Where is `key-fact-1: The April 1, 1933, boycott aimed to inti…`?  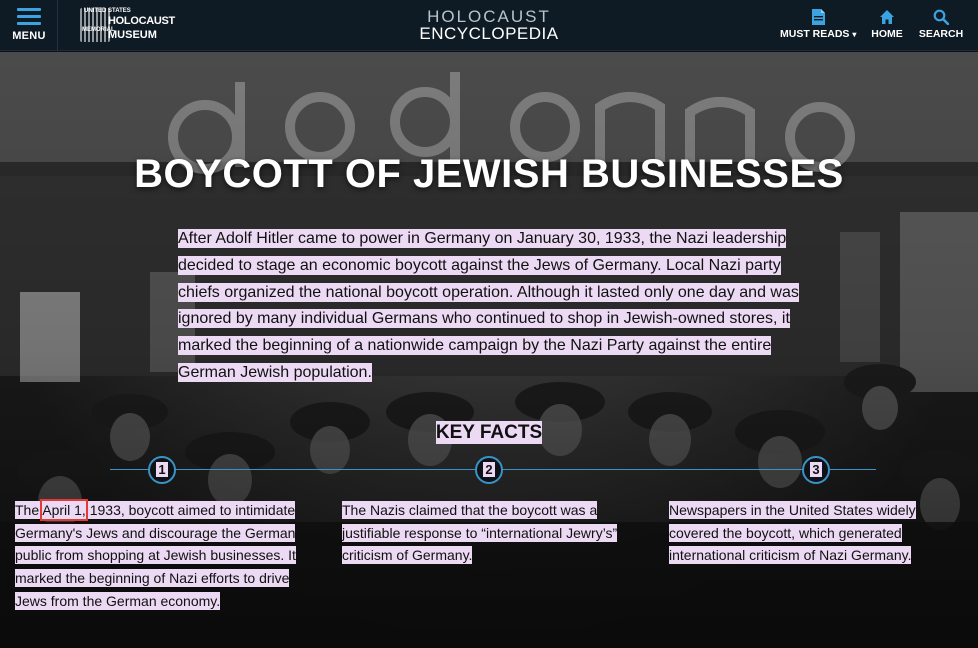
key-fact-1: The April 1, 1933, boycott aimed to inti… is located at coordinates (165, 556).